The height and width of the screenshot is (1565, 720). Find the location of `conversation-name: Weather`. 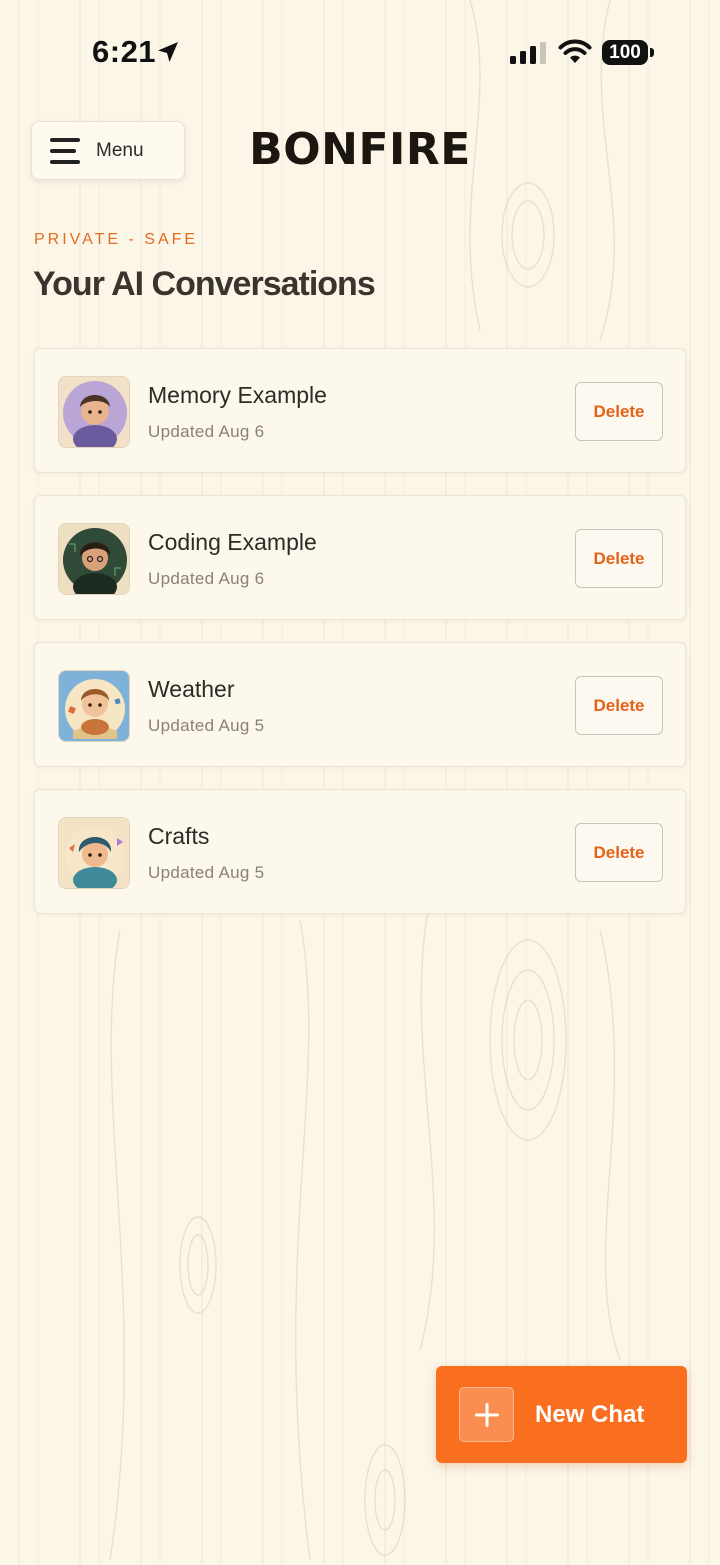

conversation-name: Weather is located at coordinates (191, 689).